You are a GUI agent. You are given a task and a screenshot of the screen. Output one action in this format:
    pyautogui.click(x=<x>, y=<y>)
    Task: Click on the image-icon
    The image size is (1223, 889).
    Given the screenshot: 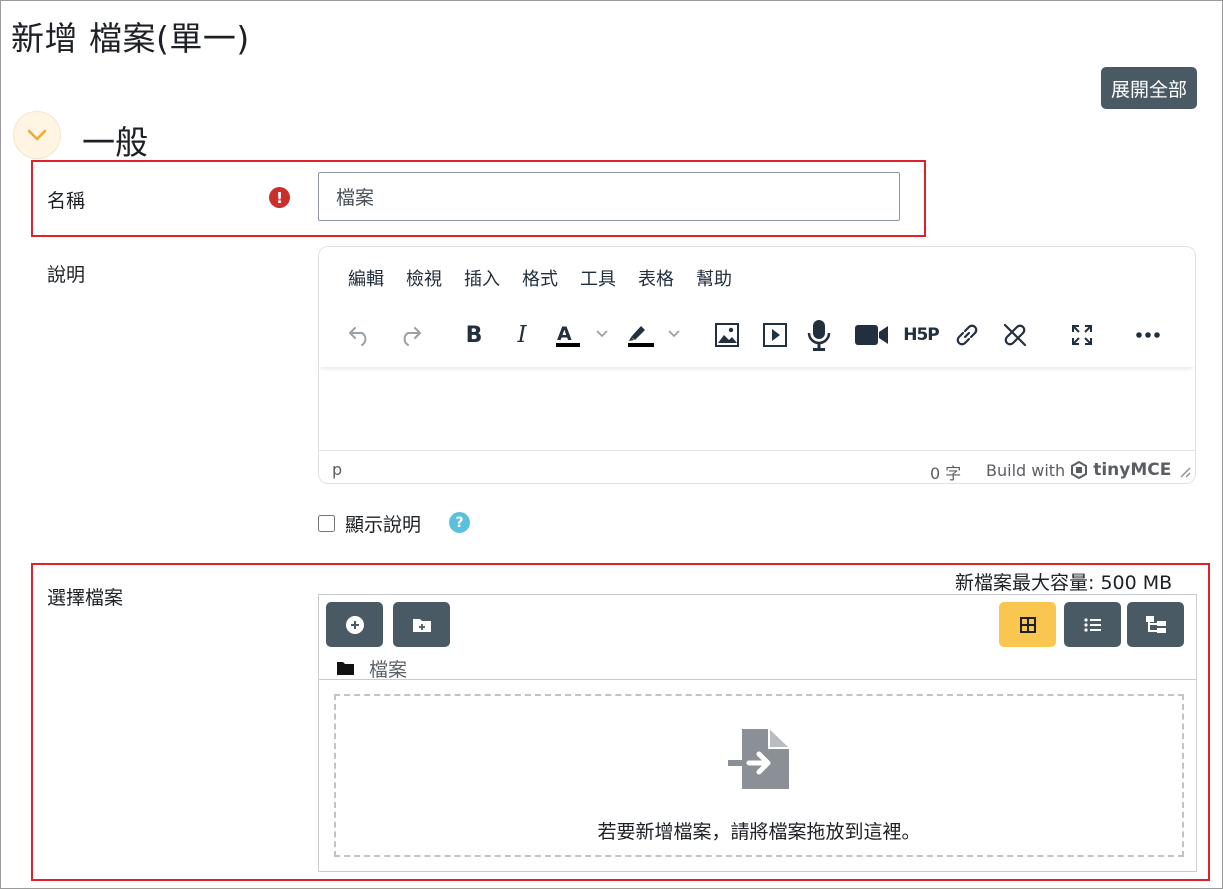 What is the action you would take?
    pyautogui.click(x=727, y=335)
    